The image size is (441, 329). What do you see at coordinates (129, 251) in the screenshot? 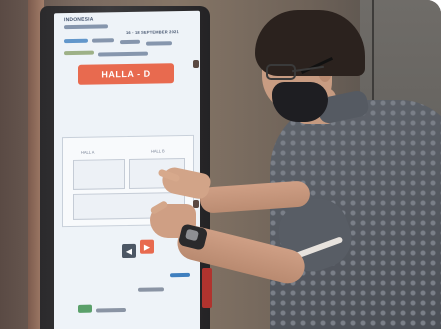
I see `arrow-left-icon: ◀` at bounding box center [129, 251].